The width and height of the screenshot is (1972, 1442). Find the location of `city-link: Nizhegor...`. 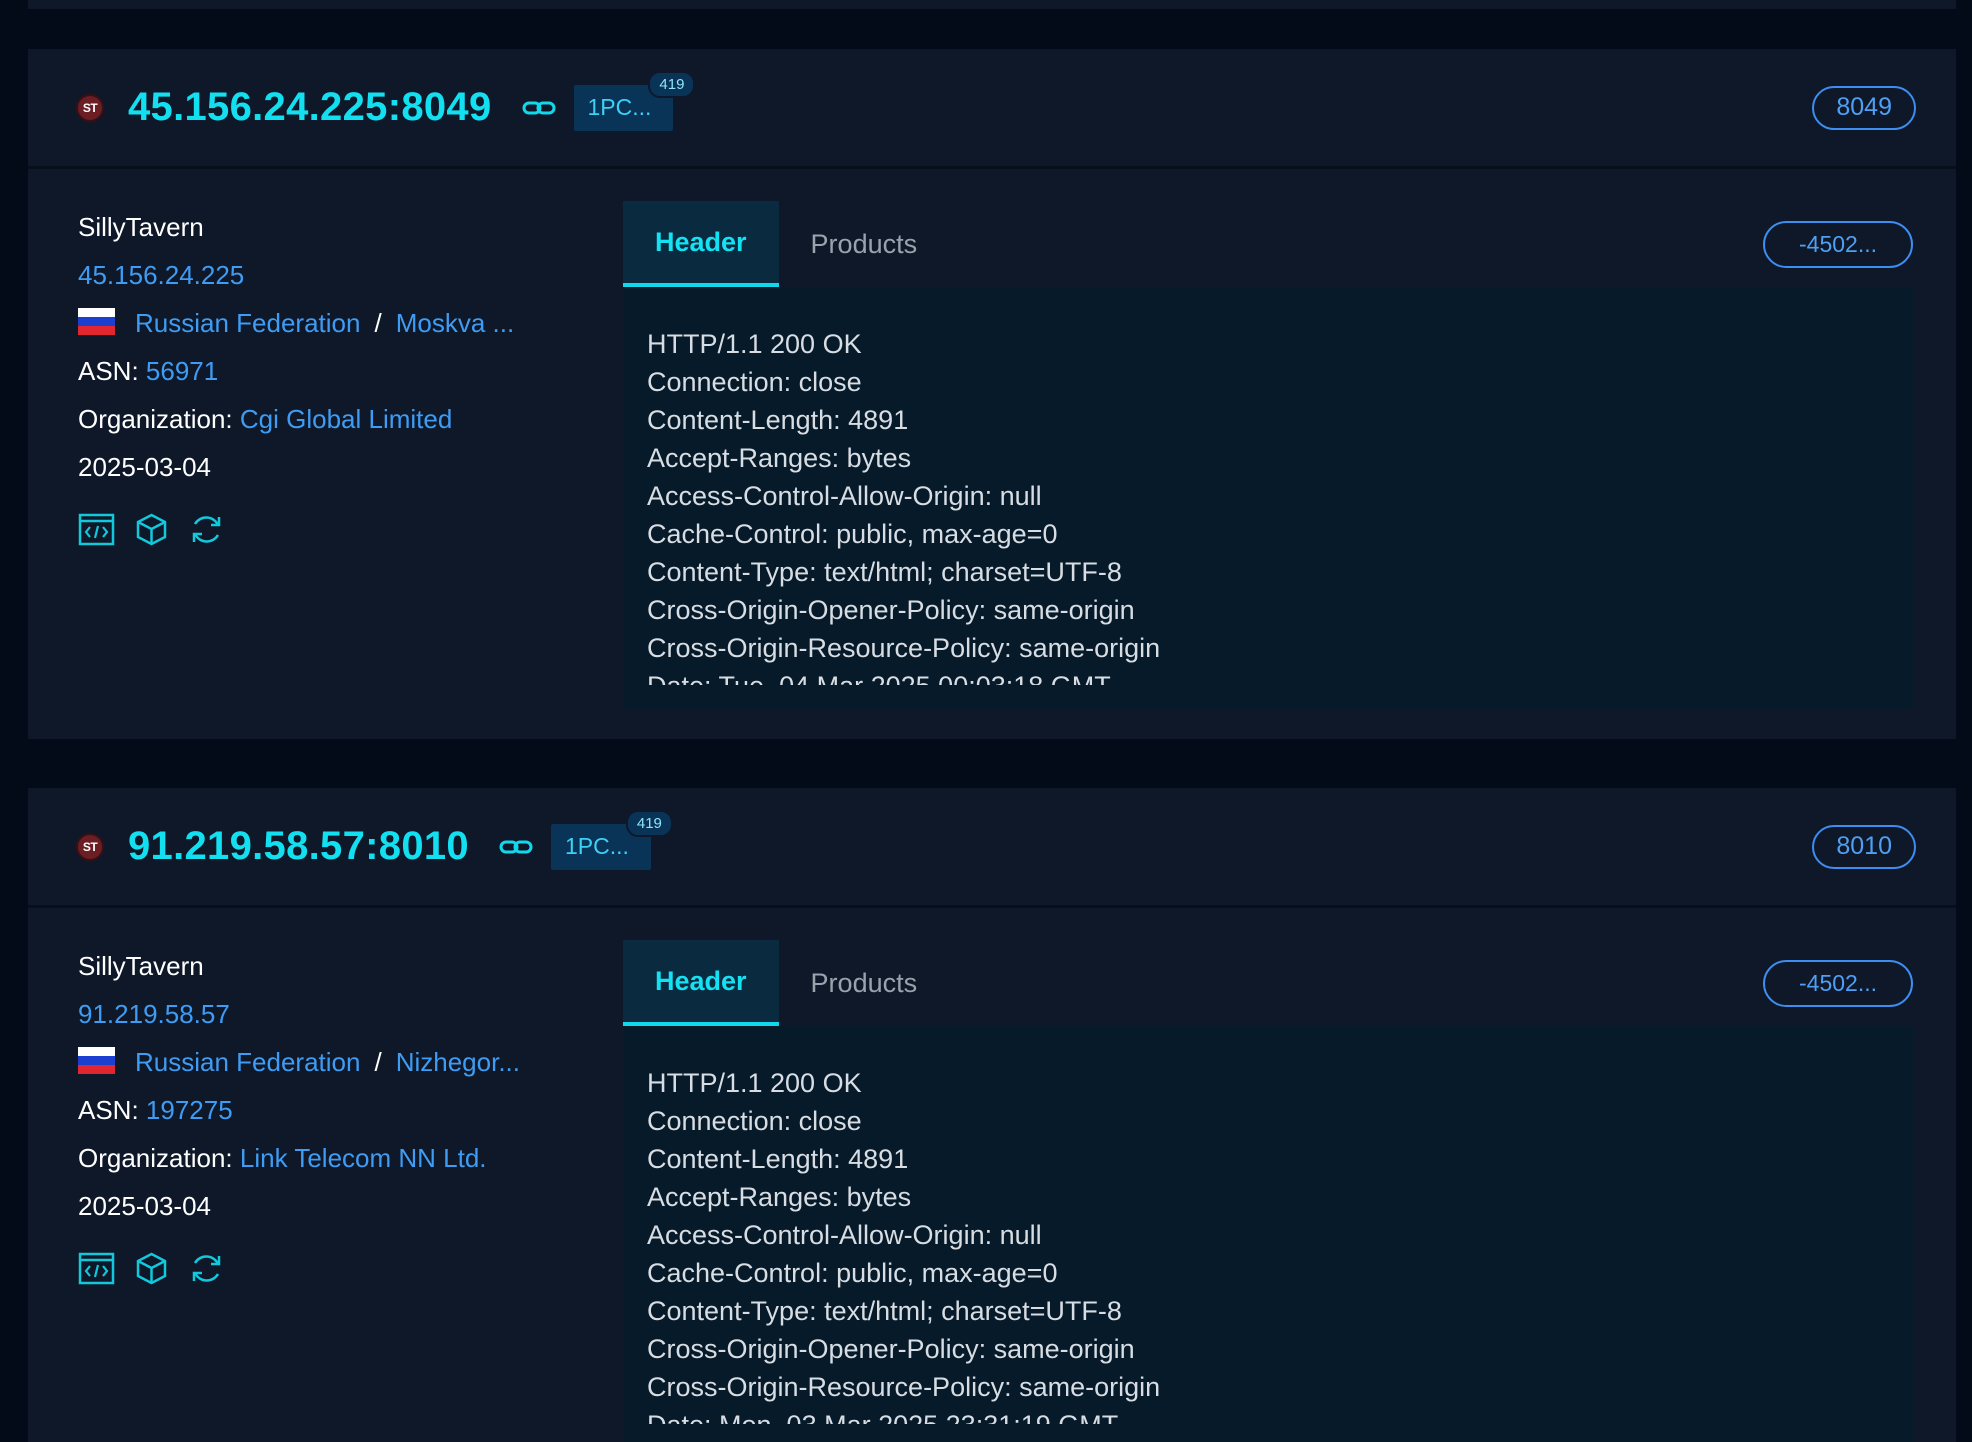

city-link: Nizhegor... is located at coordinates (458, 1062).